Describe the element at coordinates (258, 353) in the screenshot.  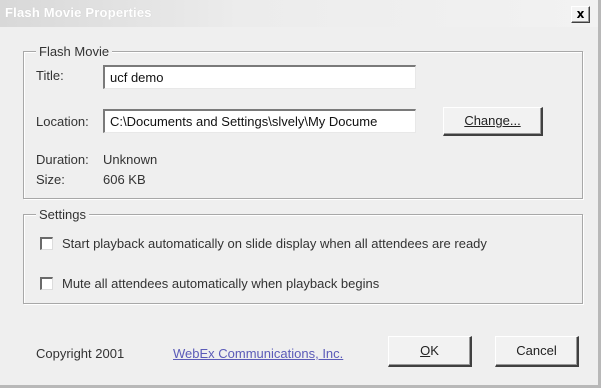
I see `webex-link: WebEx Communications, Inc.` at that location.